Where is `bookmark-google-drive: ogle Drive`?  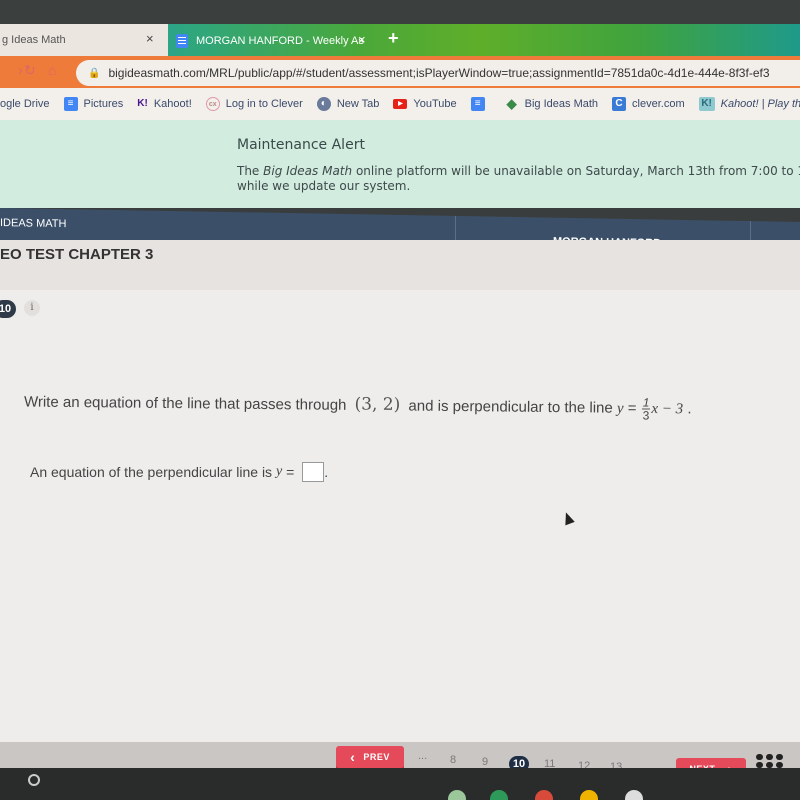 bookmark-google-drive: ogle Drive is located at coordinates (25, 104).